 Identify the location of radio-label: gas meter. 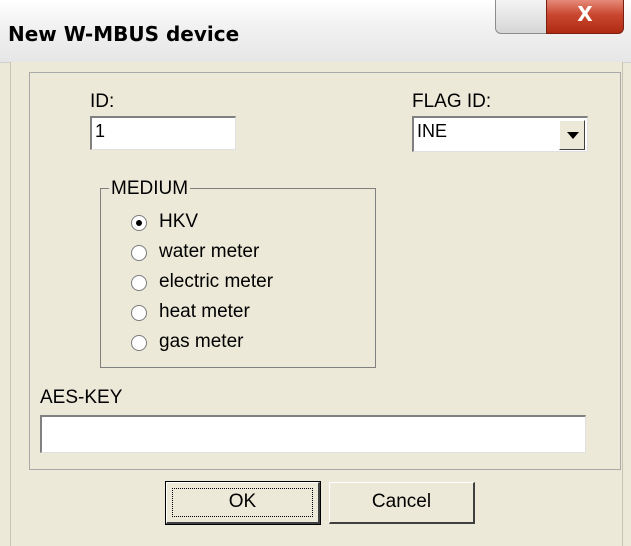
(201, 341).